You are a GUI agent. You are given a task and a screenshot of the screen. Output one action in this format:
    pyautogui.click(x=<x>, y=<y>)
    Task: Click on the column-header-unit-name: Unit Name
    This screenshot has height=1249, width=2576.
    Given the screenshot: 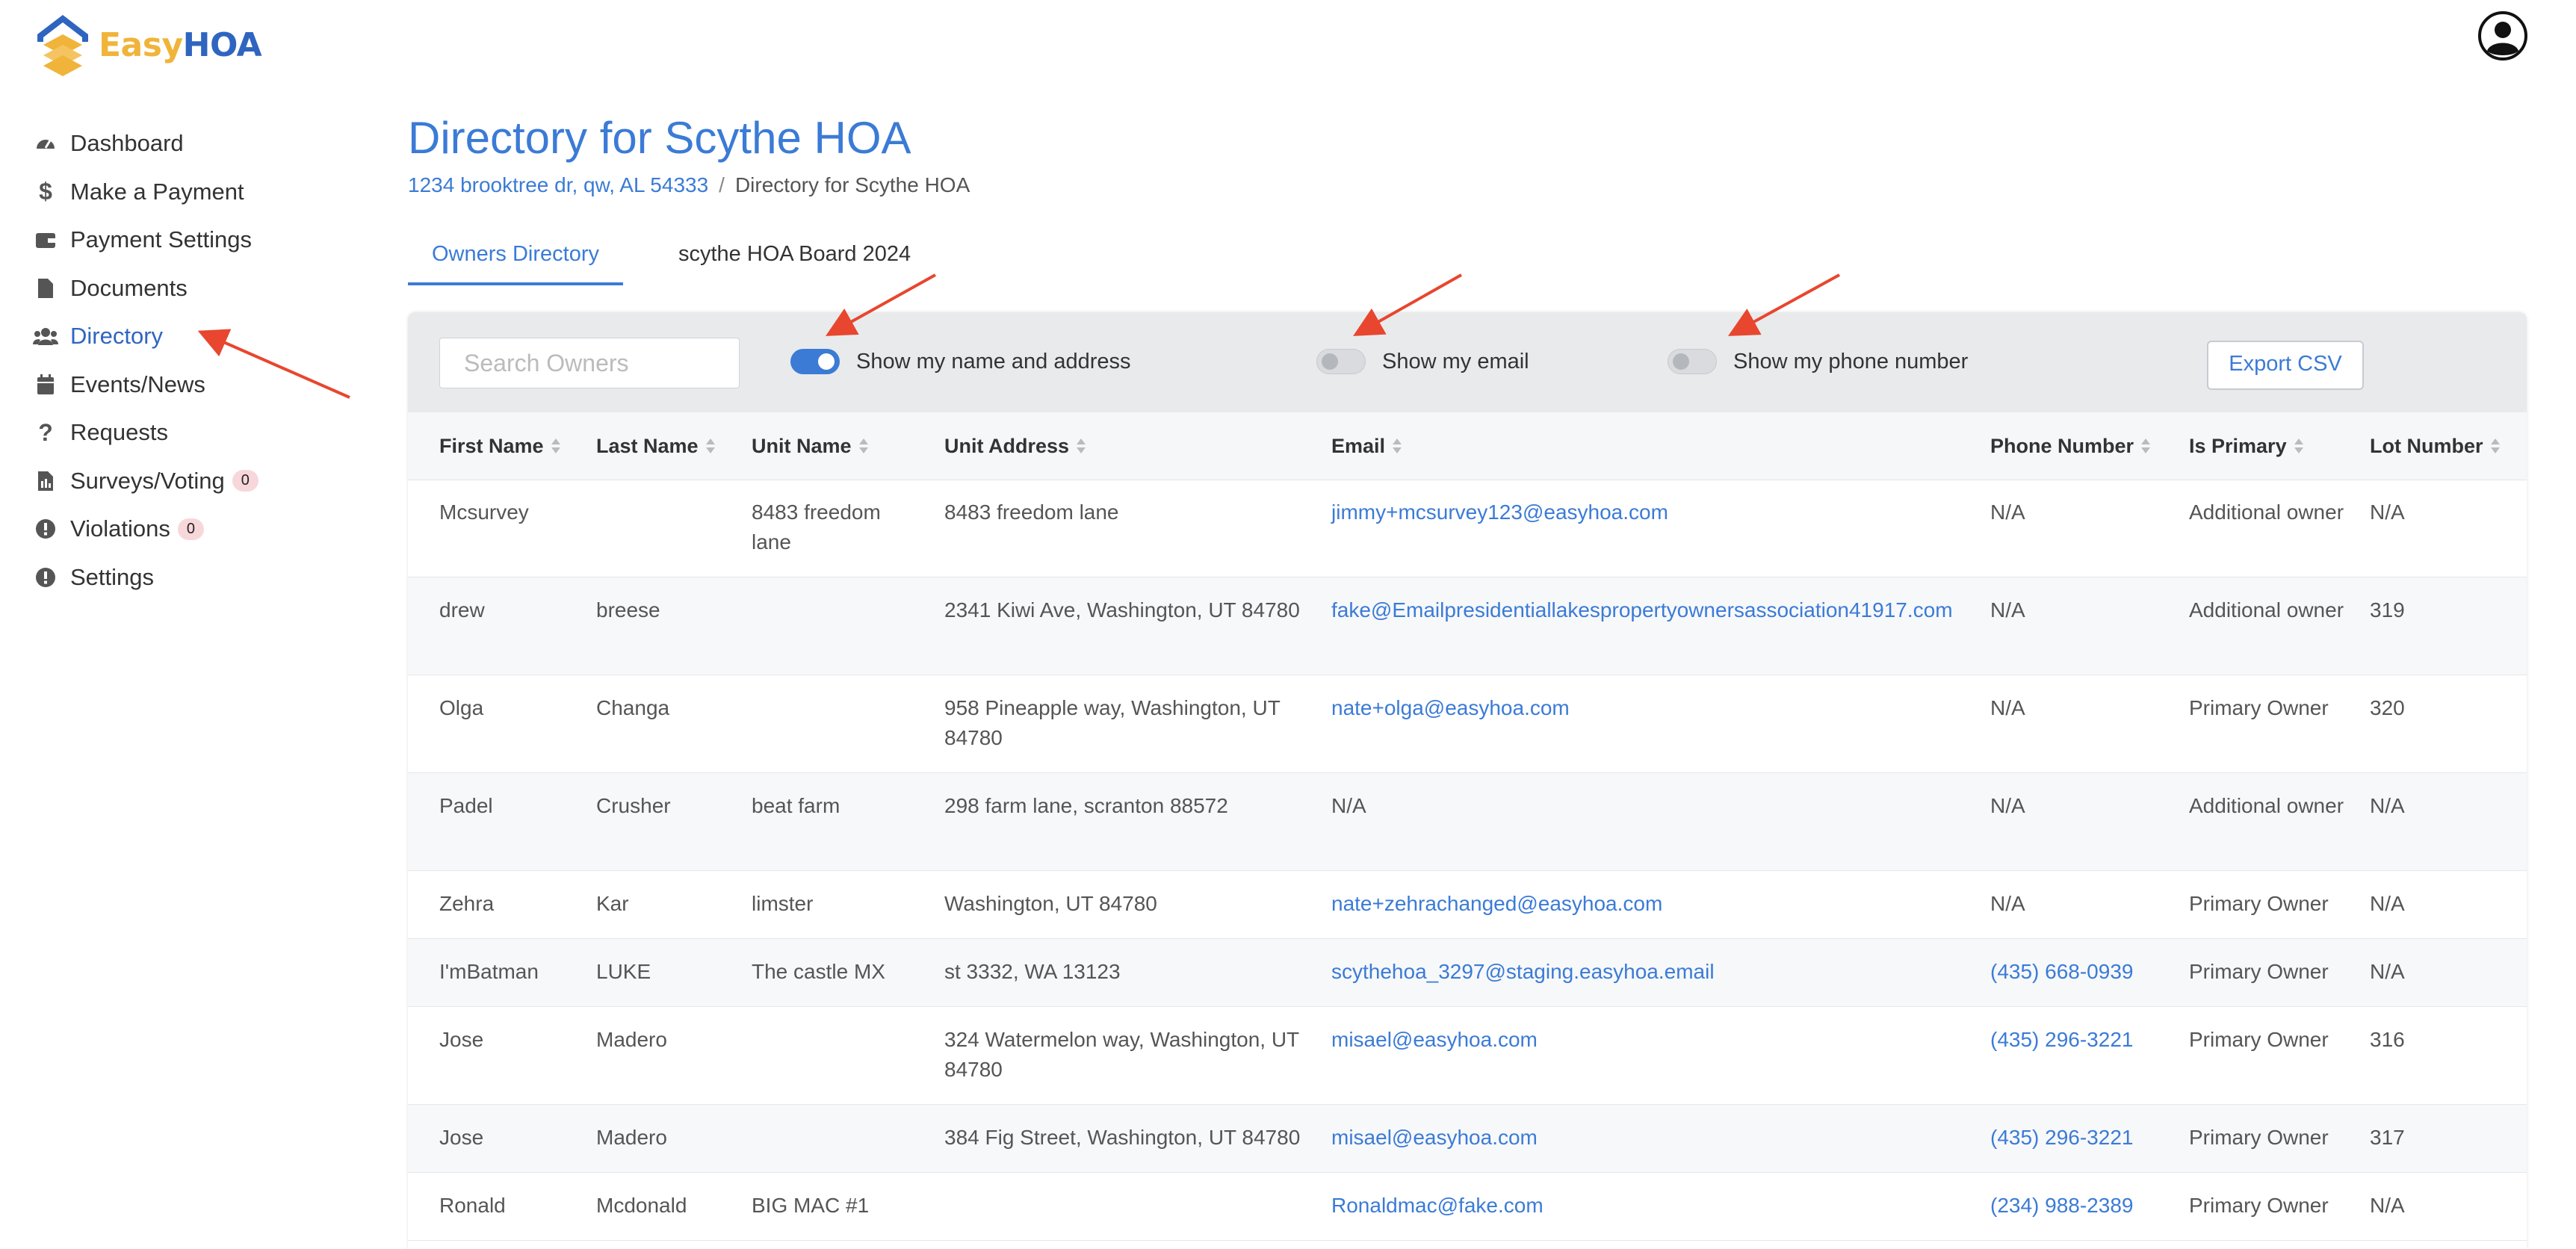 What is the action you would take?
    pyautogui.click(x=810, y=446)
    